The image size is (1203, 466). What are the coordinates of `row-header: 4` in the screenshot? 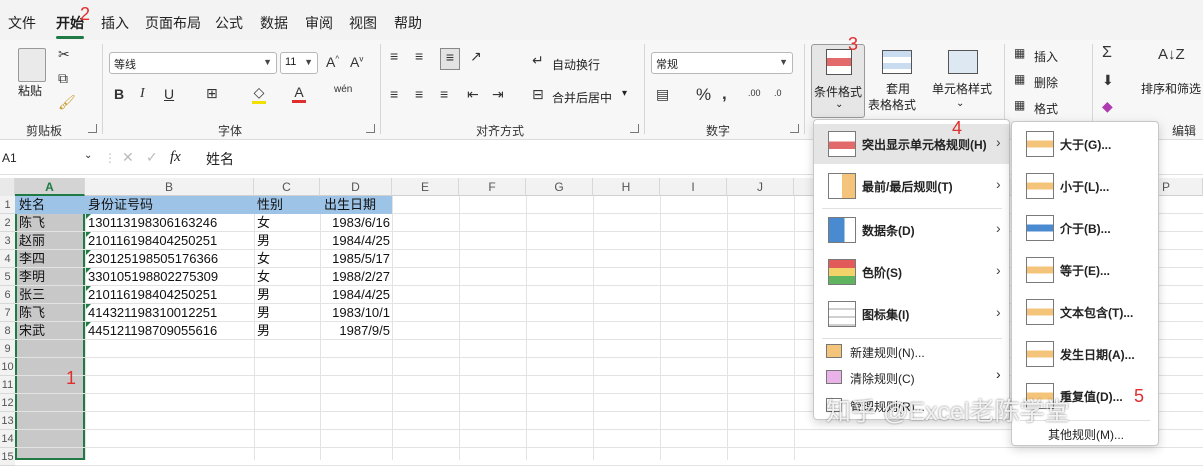 It's located at (7, 259).